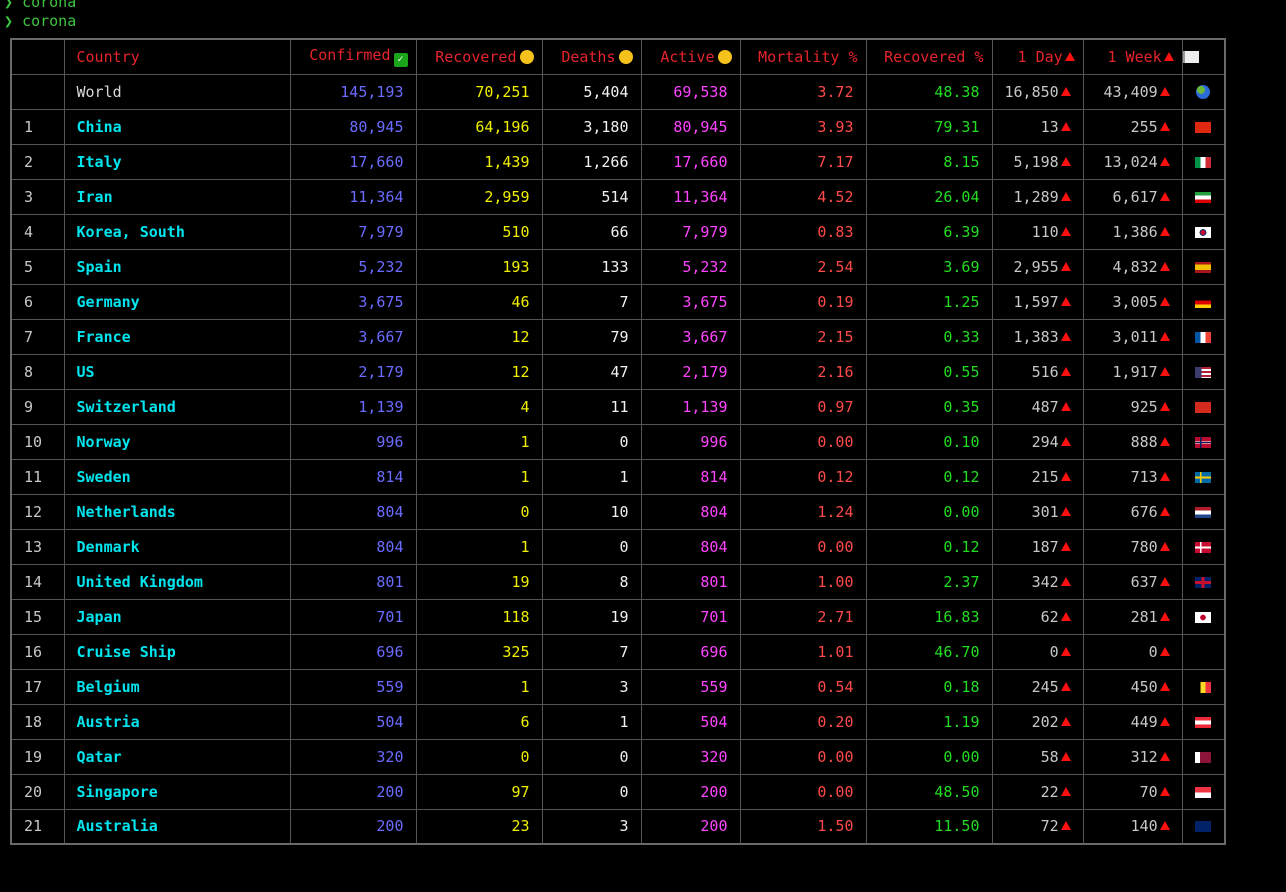 Image resolution: width=1286 pixels, height=892 pixels. I want to click on rank-cell: 20, so click(37, 791).